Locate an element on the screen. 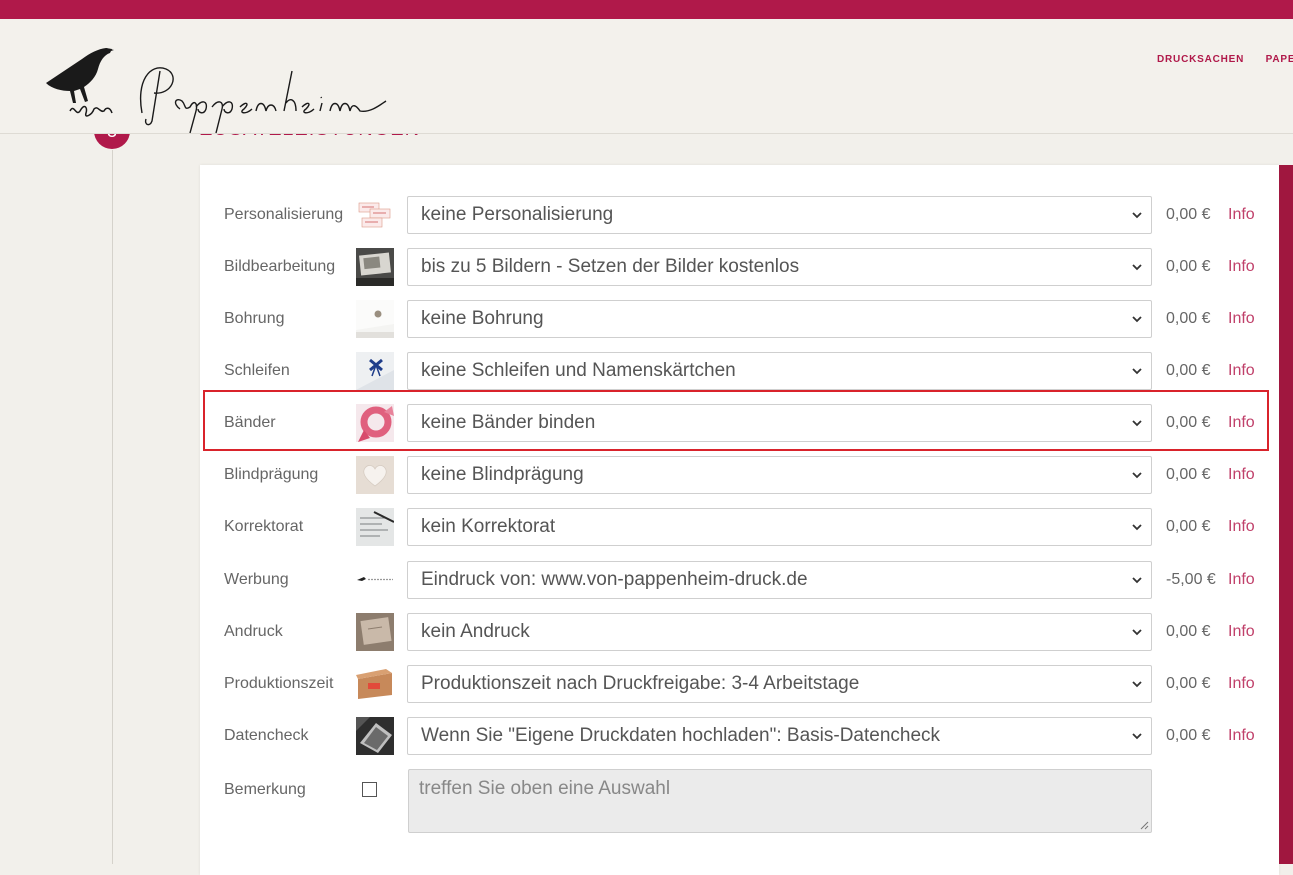 This screenshot has height=875, width=1293. top-accent-bar is located at coordinates (646, 9).